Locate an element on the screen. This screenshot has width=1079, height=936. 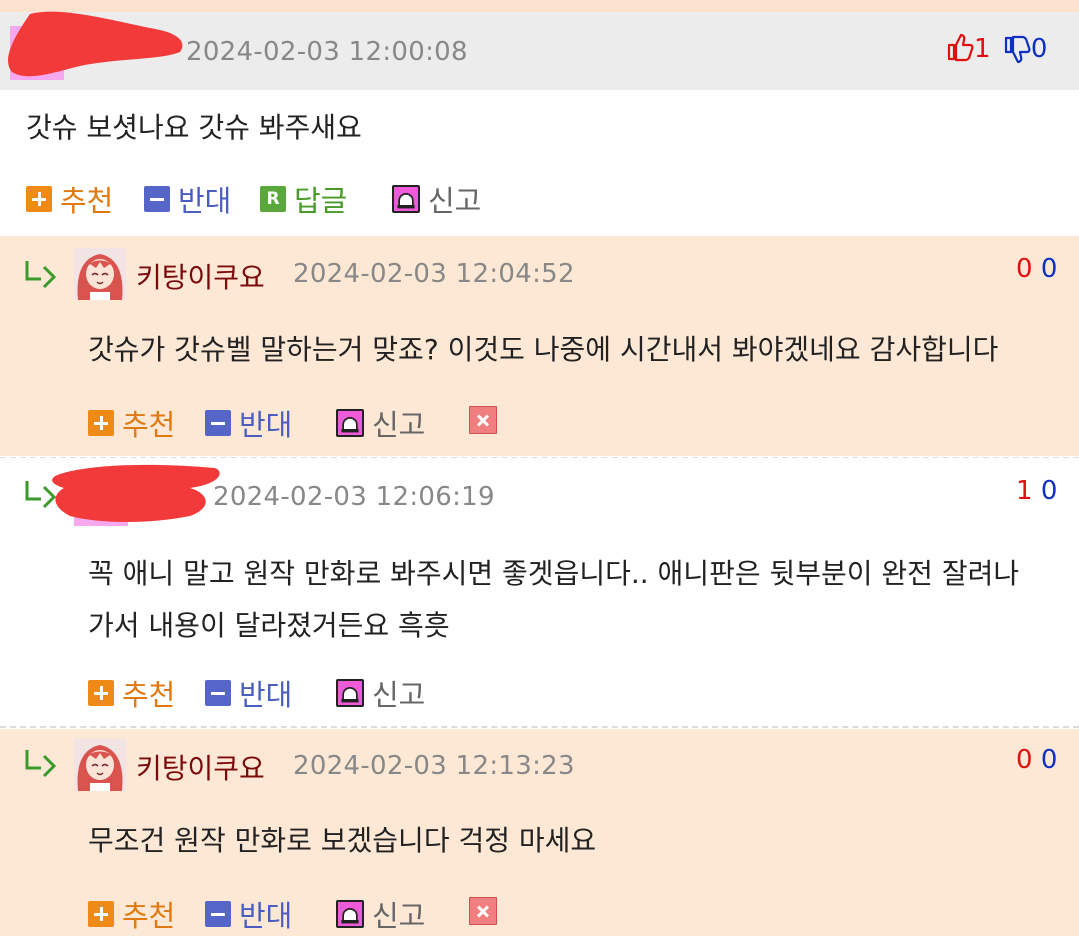
thumbs-down-icon is located at coordinates (1017, 50).